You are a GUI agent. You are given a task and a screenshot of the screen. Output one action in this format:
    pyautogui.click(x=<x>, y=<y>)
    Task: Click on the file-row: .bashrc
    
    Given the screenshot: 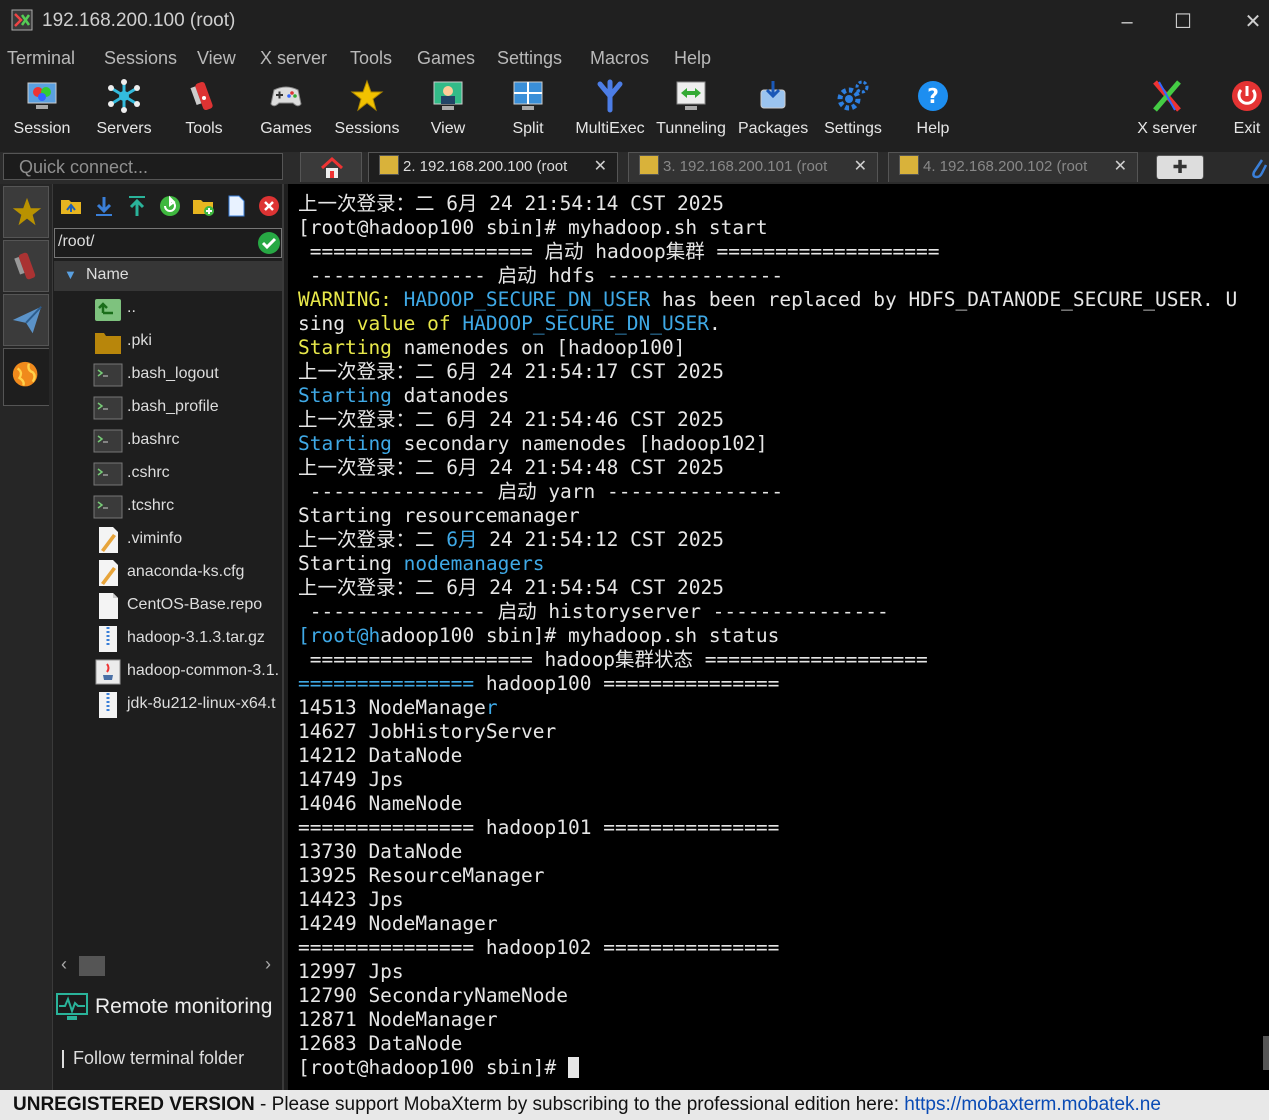 What is the action you would take?
    pyautogui.click(x=187, y=441)
    